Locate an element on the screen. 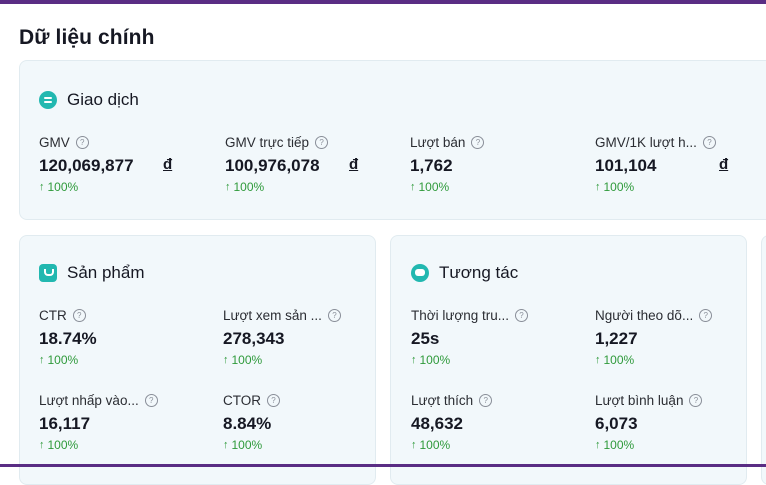 This screenshot has width=766, height=485. metric-label: GMV is located at coordinates (54, 142).